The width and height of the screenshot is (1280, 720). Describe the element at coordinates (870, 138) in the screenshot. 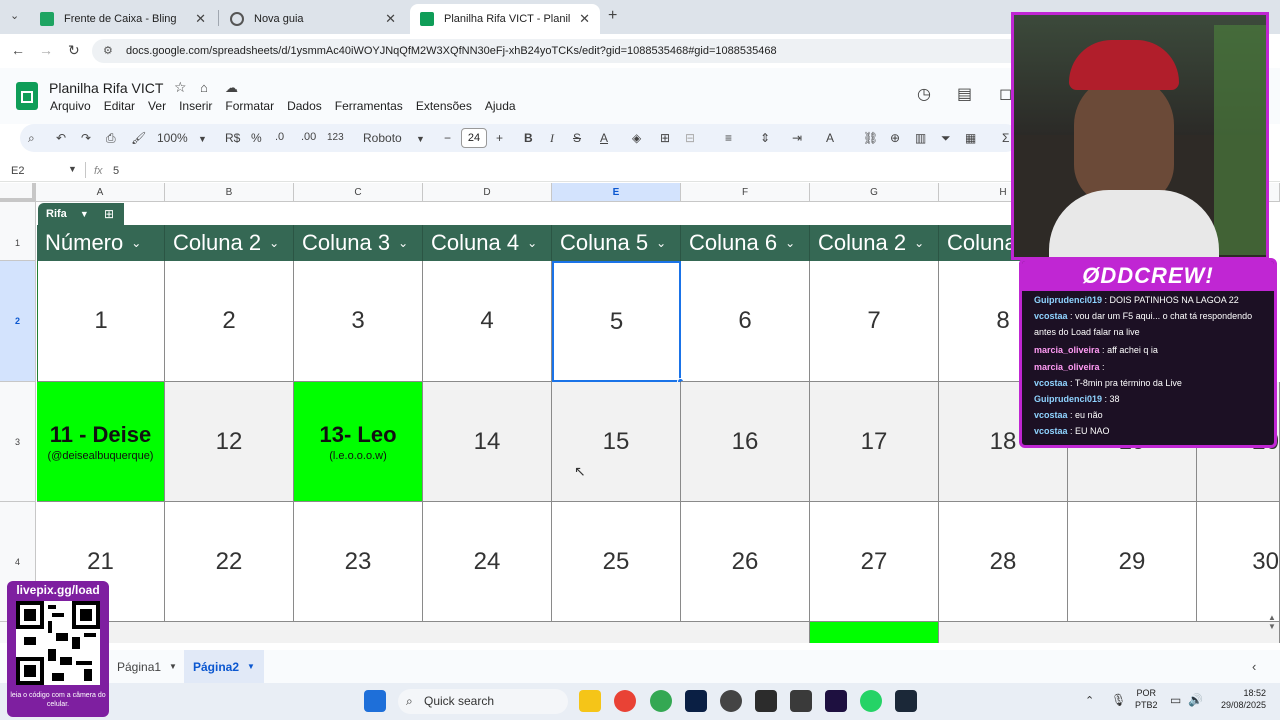

I see `insert-link-icon: ⛓` at that location.